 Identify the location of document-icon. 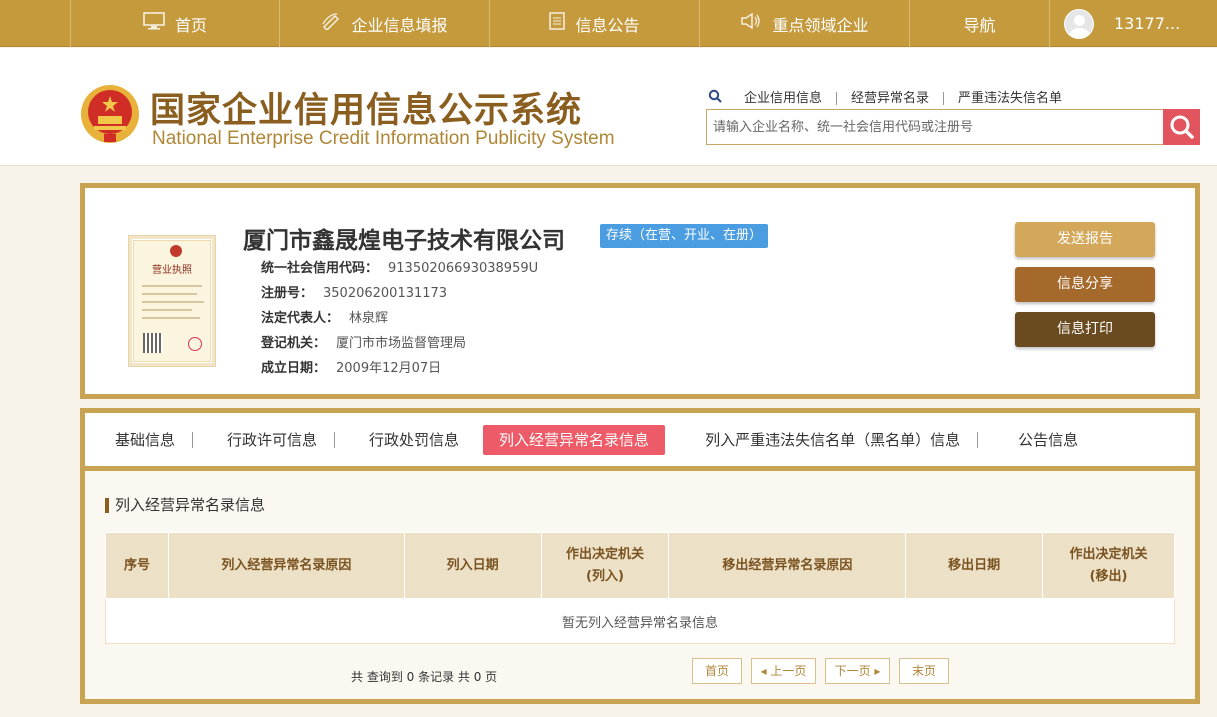
(557, 23).